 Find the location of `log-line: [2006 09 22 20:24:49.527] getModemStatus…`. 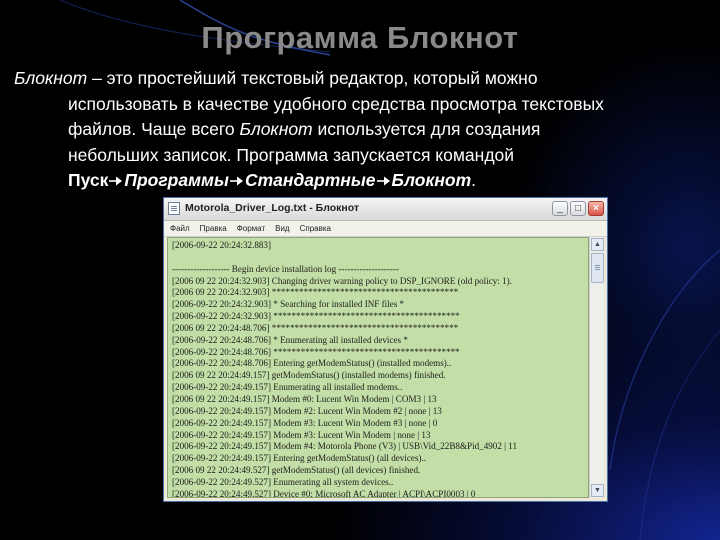

log-line: [2006 09 22 20:24:49.527] getModemStatus… is located at coordinates (296, 470).